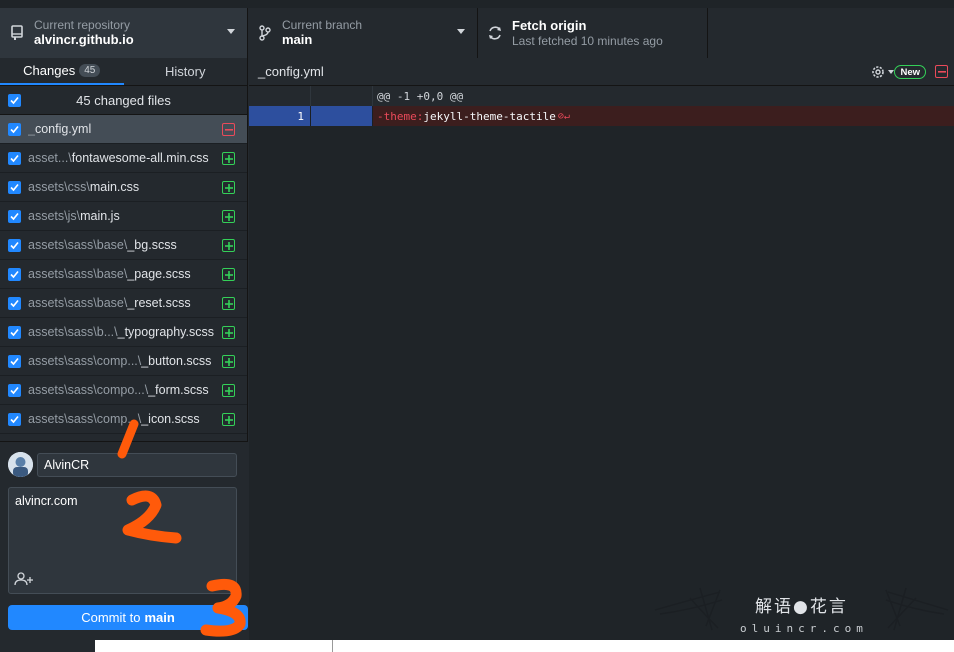  I want to click on fetch-origin-button: Fetch origin Last fetched 10 minutes ago, so click(593, 33).